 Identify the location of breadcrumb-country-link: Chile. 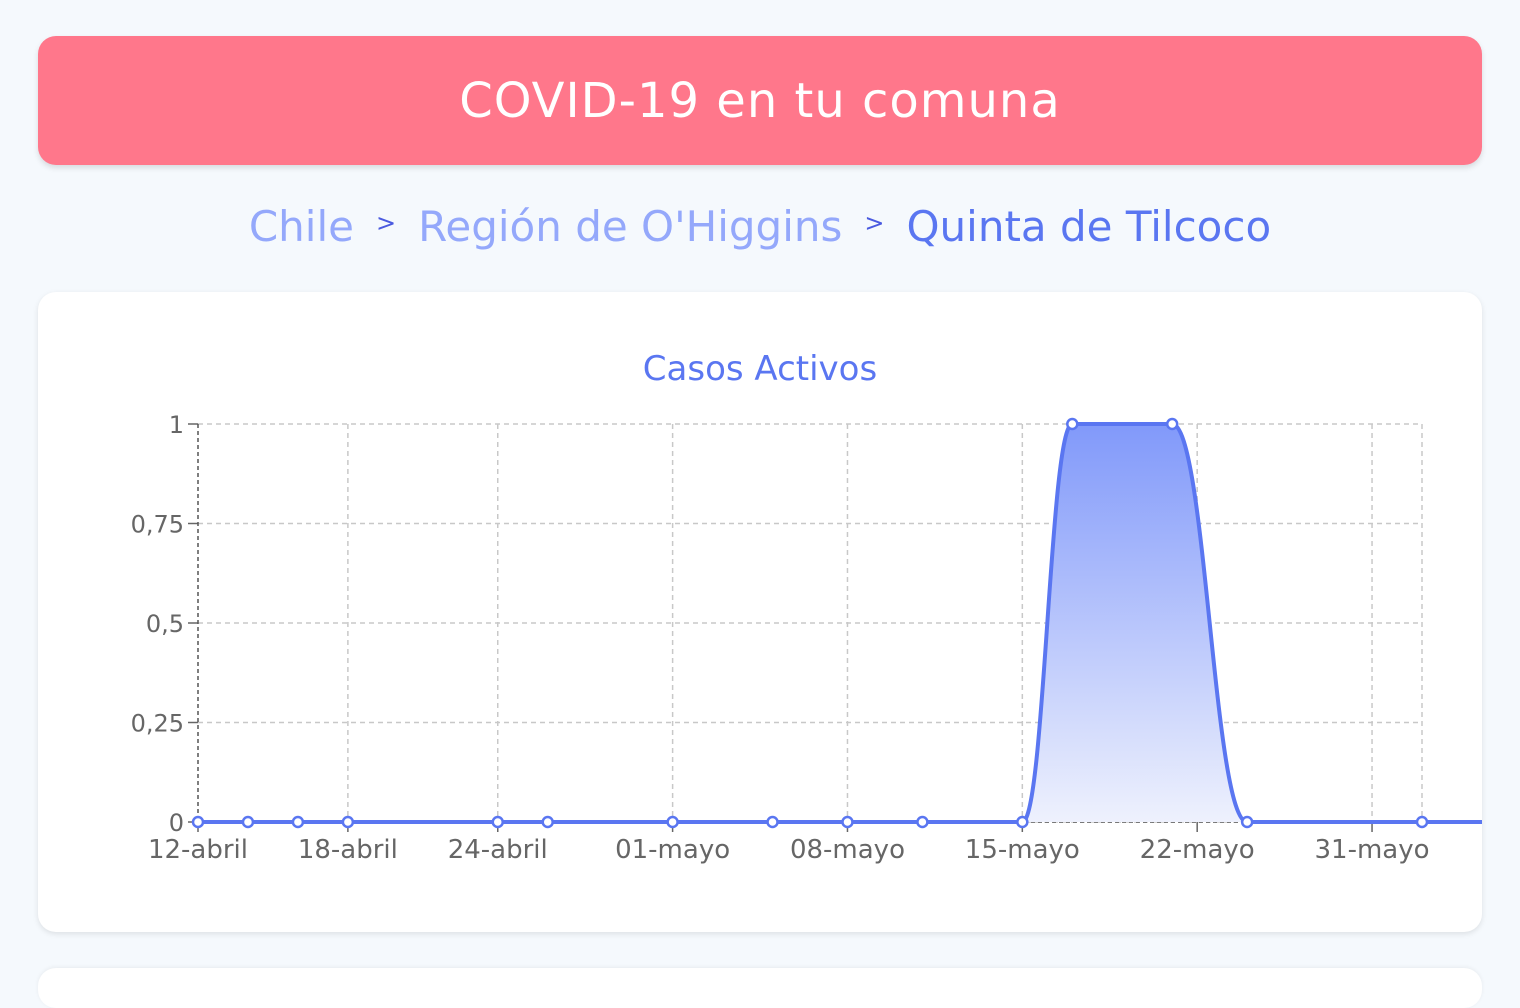
(301, 226).